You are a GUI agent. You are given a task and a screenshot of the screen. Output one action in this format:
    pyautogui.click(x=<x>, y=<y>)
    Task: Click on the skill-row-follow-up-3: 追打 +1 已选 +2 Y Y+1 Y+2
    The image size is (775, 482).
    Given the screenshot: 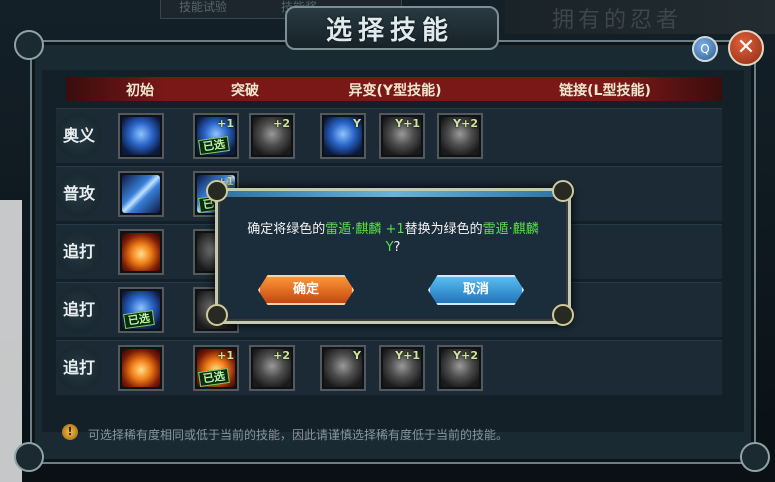 What is the action you would take?
    pyautogui.click(x=389, y=367)
    